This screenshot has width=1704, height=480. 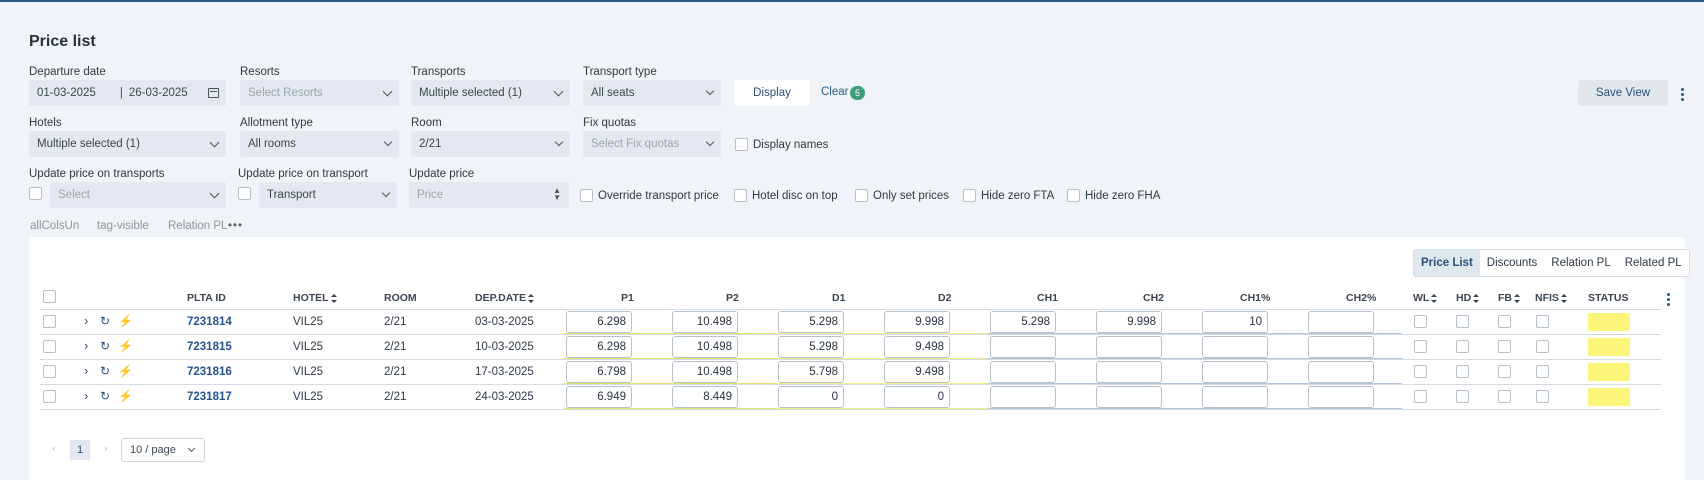 What do you see at coordinates (504, 298) in the screenshot?
I see `col-dep-date-header: DEP.DATE` at bounding box center [504, 298].